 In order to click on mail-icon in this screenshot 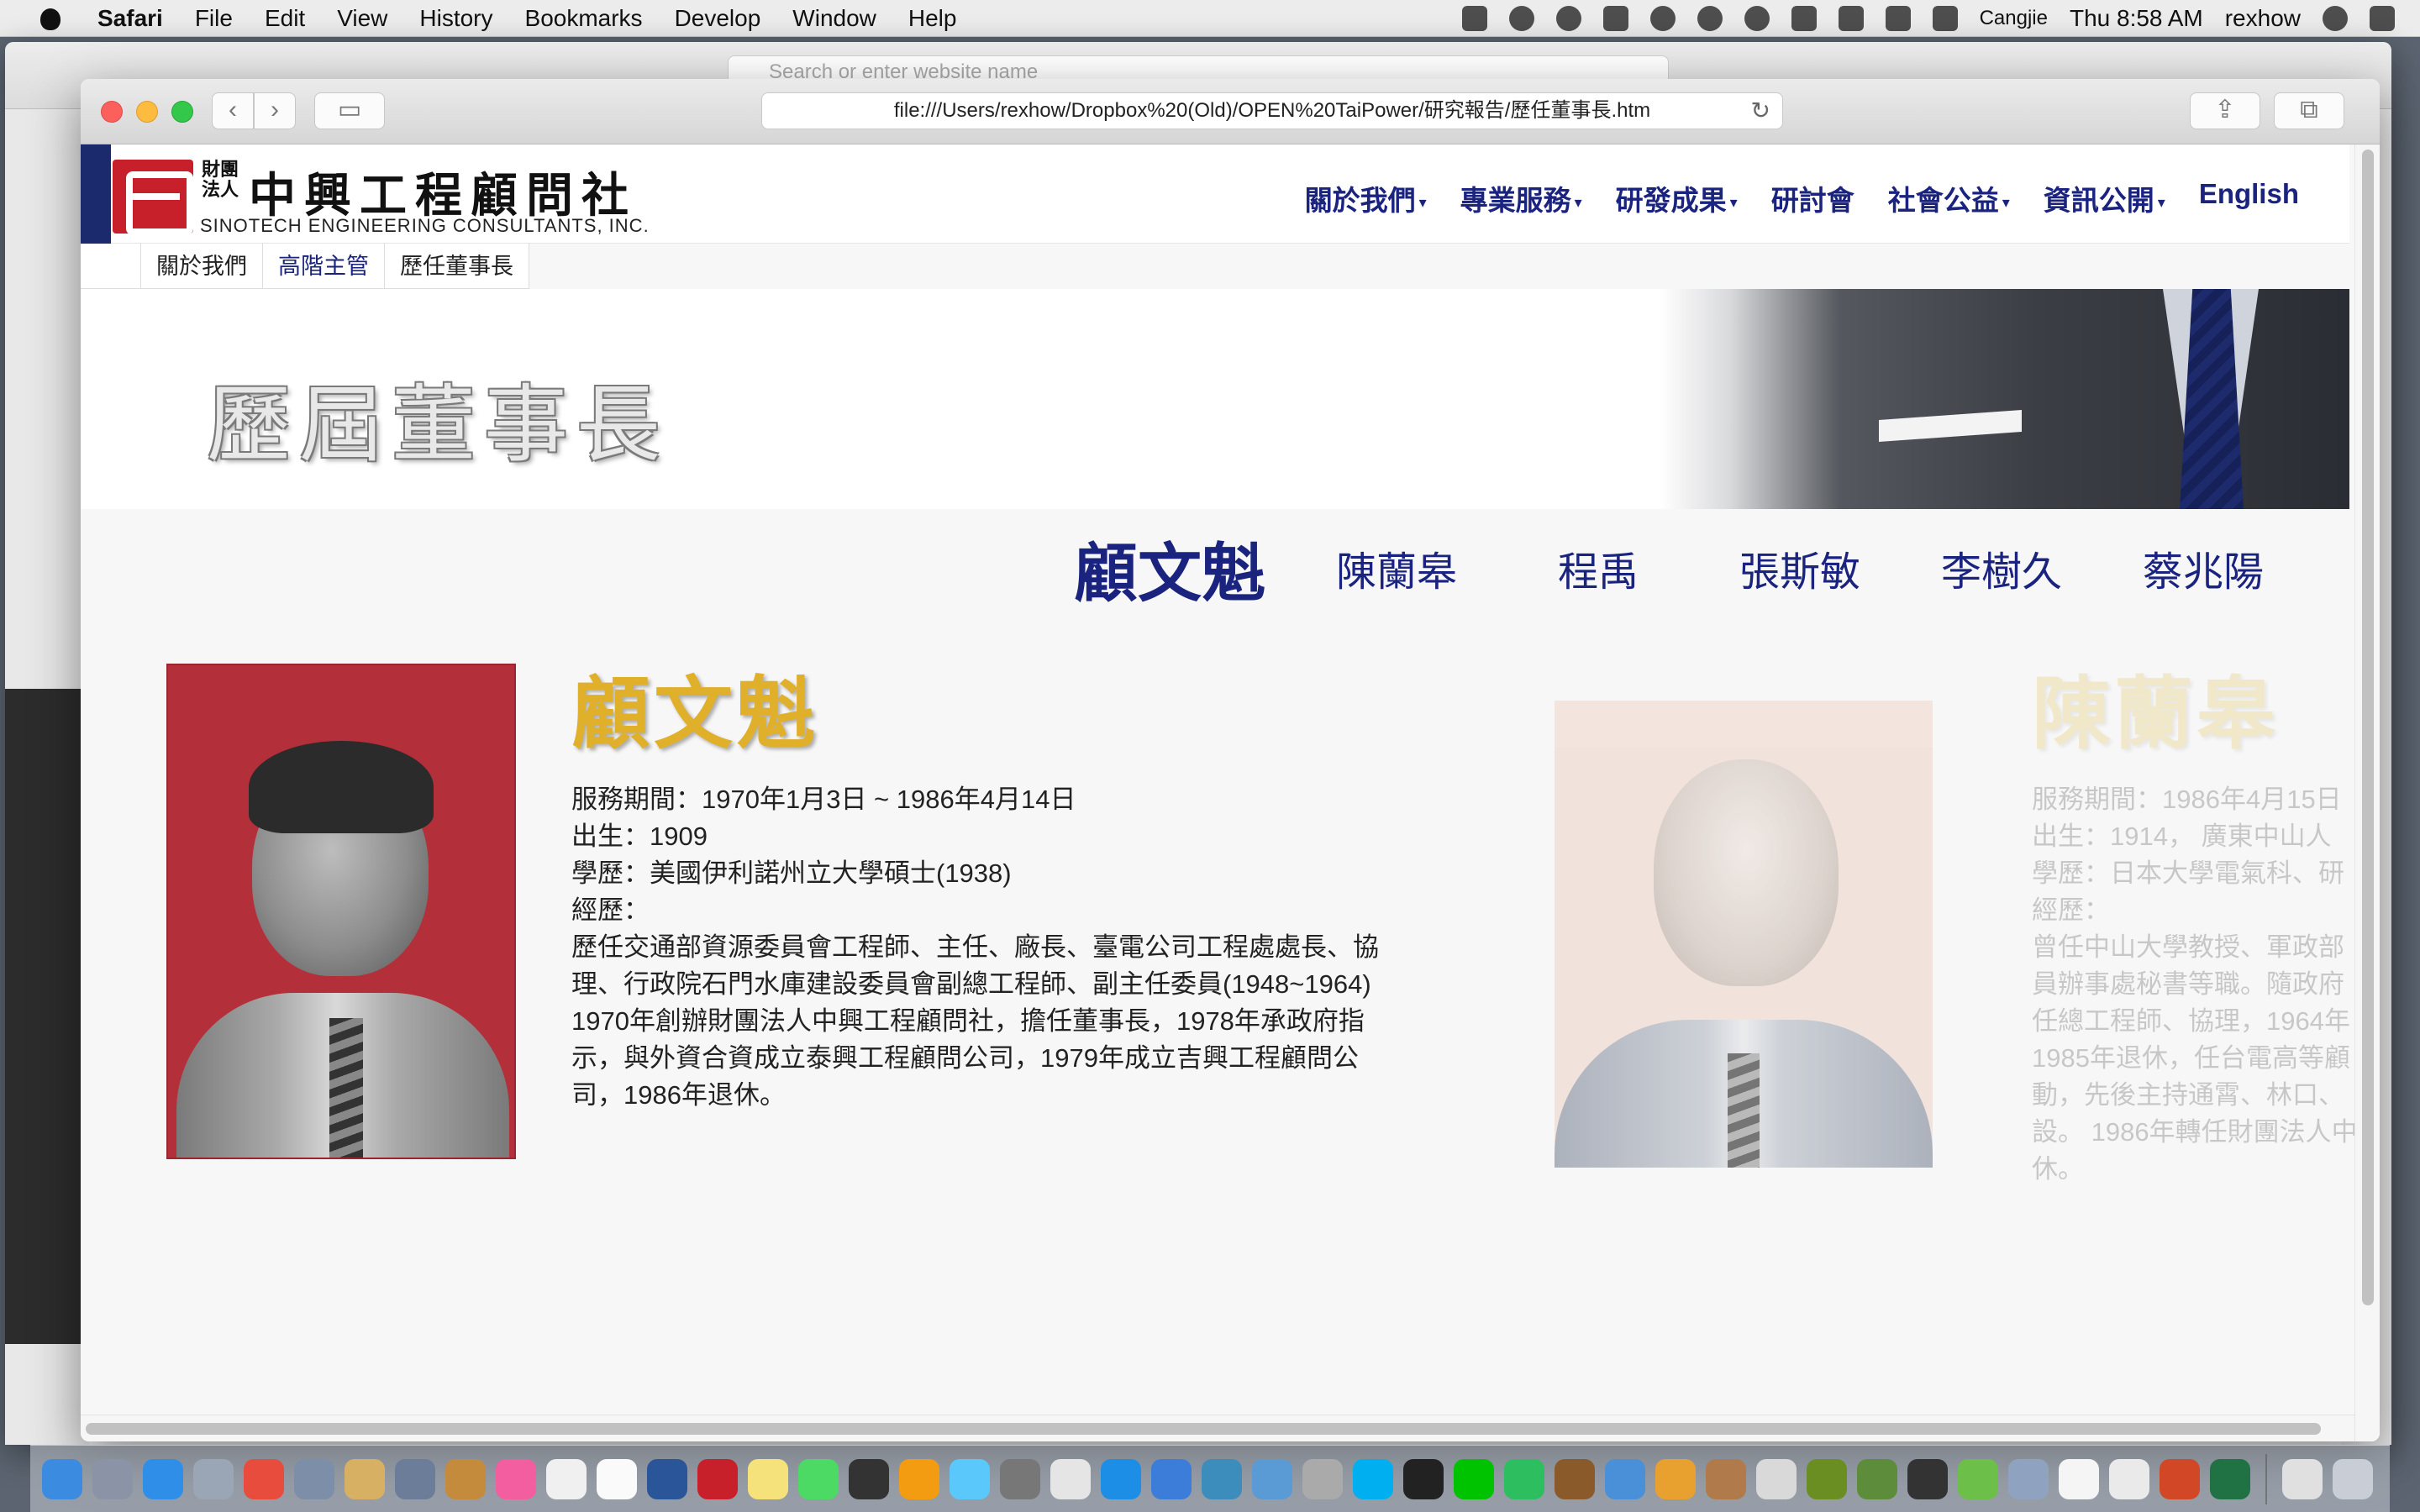, I will do `click(365, 1478)`.